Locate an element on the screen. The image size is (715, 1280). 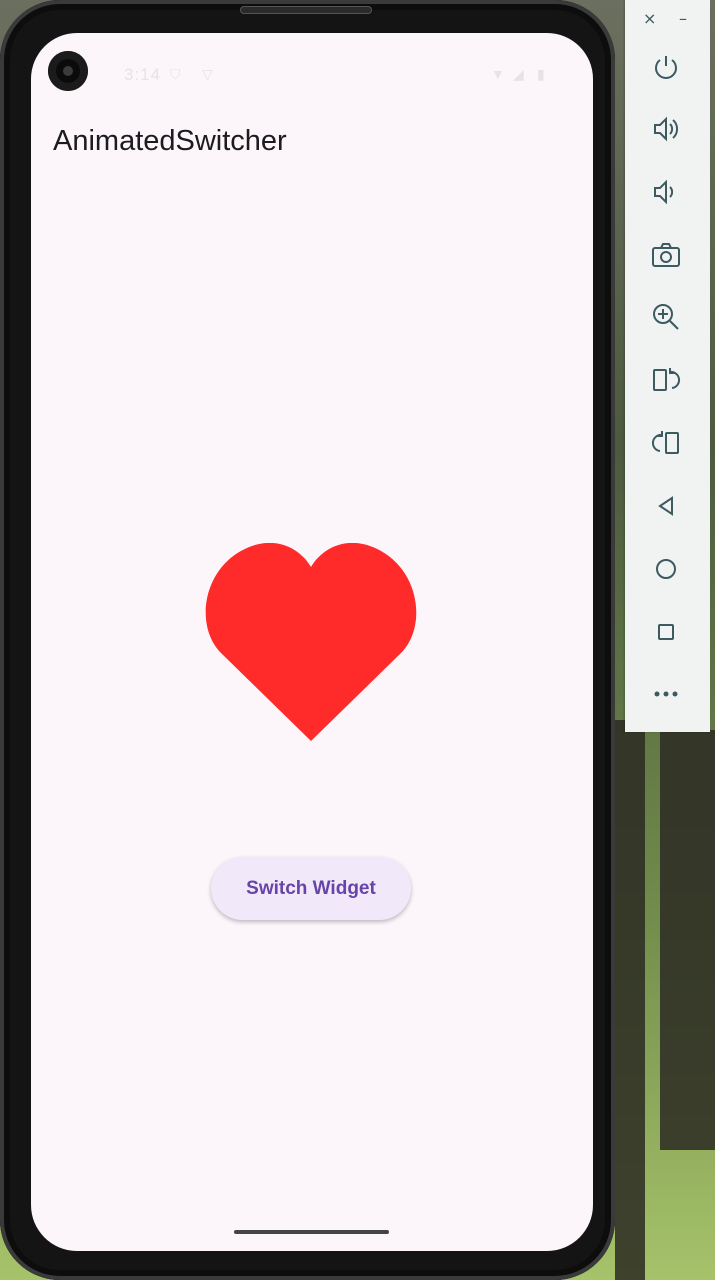
emulator-toolbar: × – is located at coordinates (667, 366).